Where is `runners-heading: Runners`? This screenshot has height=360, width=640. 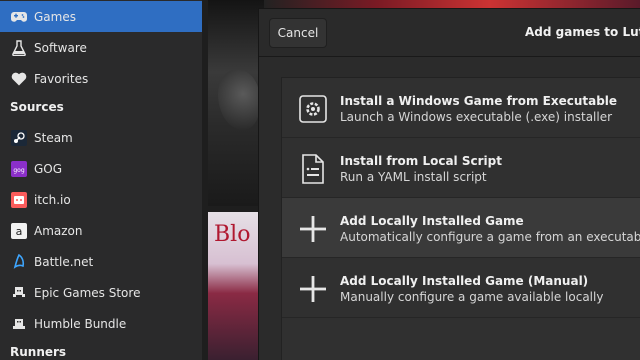
runners-heading: Runners is located at coordinates (38, 352).